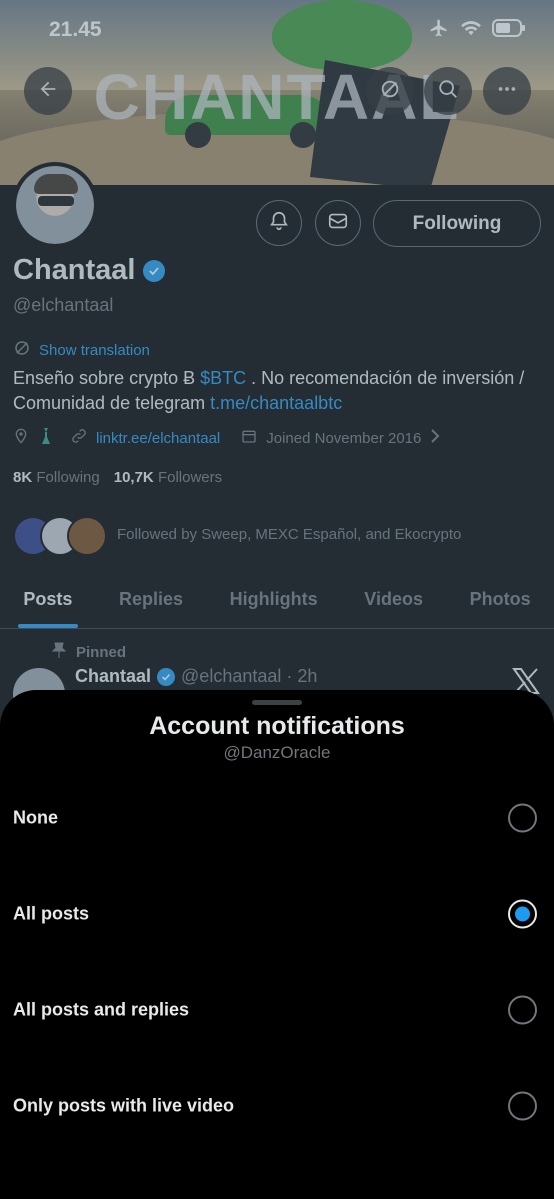 This screenshot has height=1199, width=554. I want to click on option-label: None, so click(35, 817).